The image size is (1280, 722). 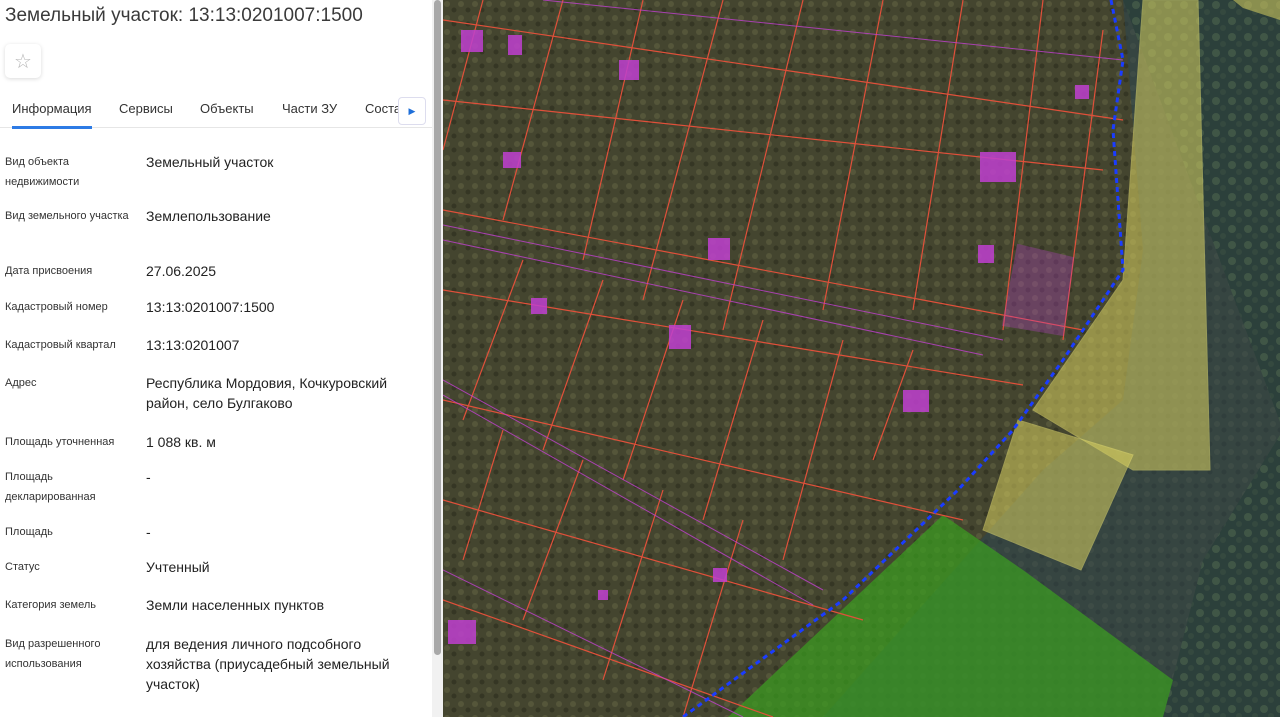 What do you see at coordinates (60, 345) in the screenshot?
I see `field-label: Кадастровый квартал` at bounding box center [60, 345].